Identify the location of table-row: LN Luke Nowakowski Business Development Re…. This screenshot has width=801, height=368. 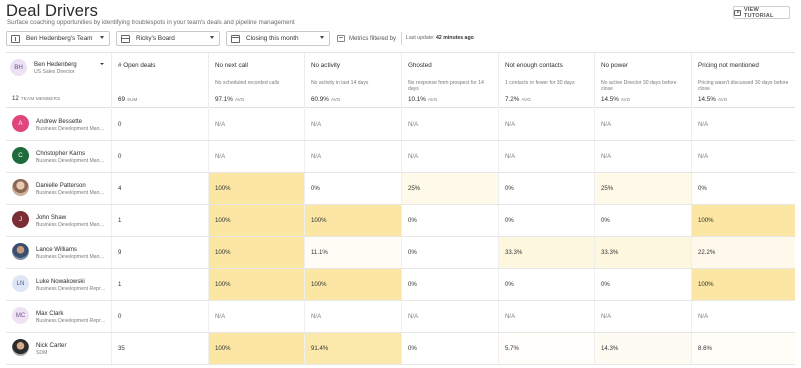
(400, 285).